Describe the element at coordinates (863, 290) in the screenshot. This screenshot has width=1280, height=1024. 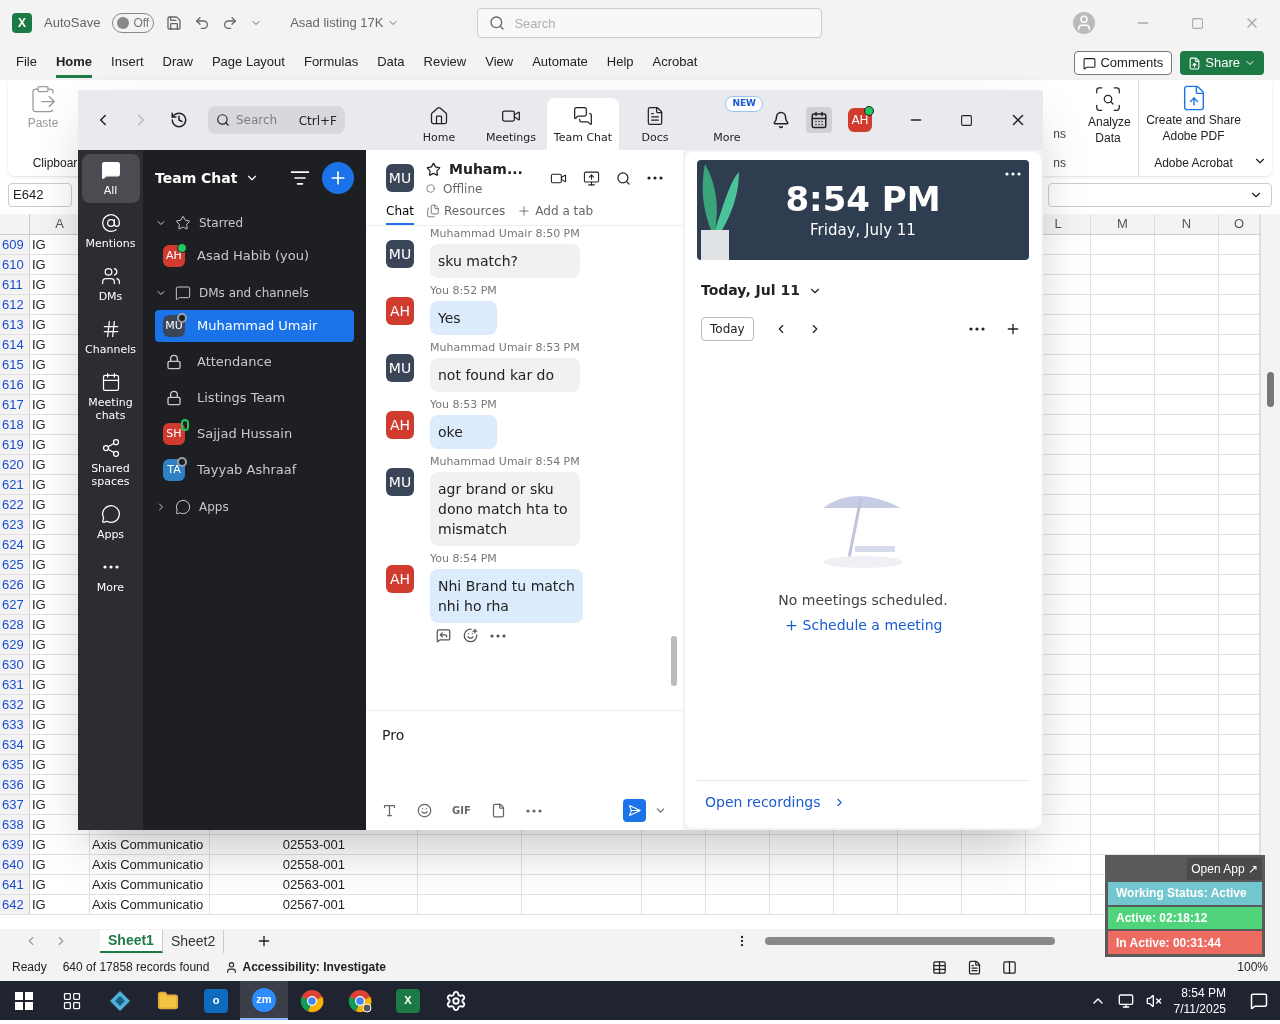
I see `day-heading: Today, Jul 11` at that location.